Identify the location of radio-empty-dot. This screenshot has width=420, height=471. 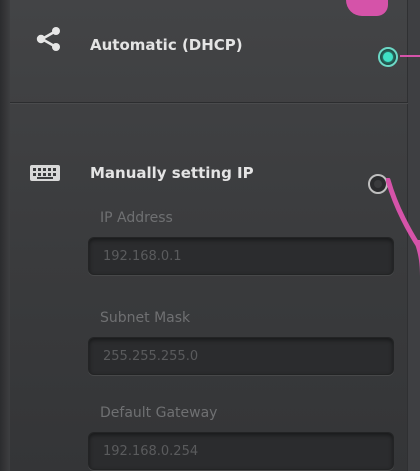
(378, 184).